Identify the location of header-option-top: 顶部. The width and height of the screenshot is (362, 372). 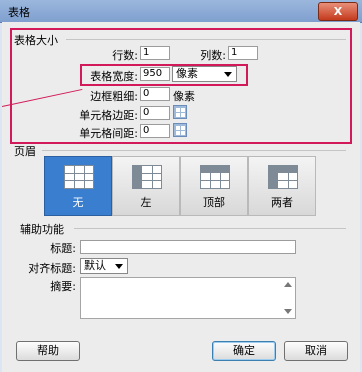
(214, 186).